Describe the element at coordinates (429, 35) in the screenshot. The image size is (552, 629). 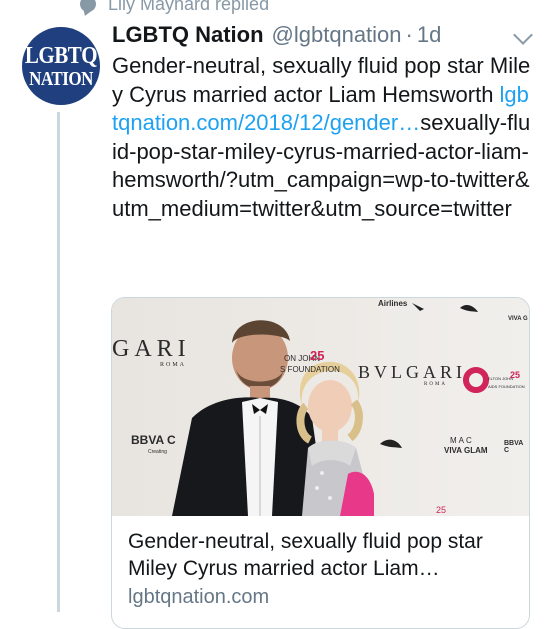
I see `timestamp: 1d` at that location.